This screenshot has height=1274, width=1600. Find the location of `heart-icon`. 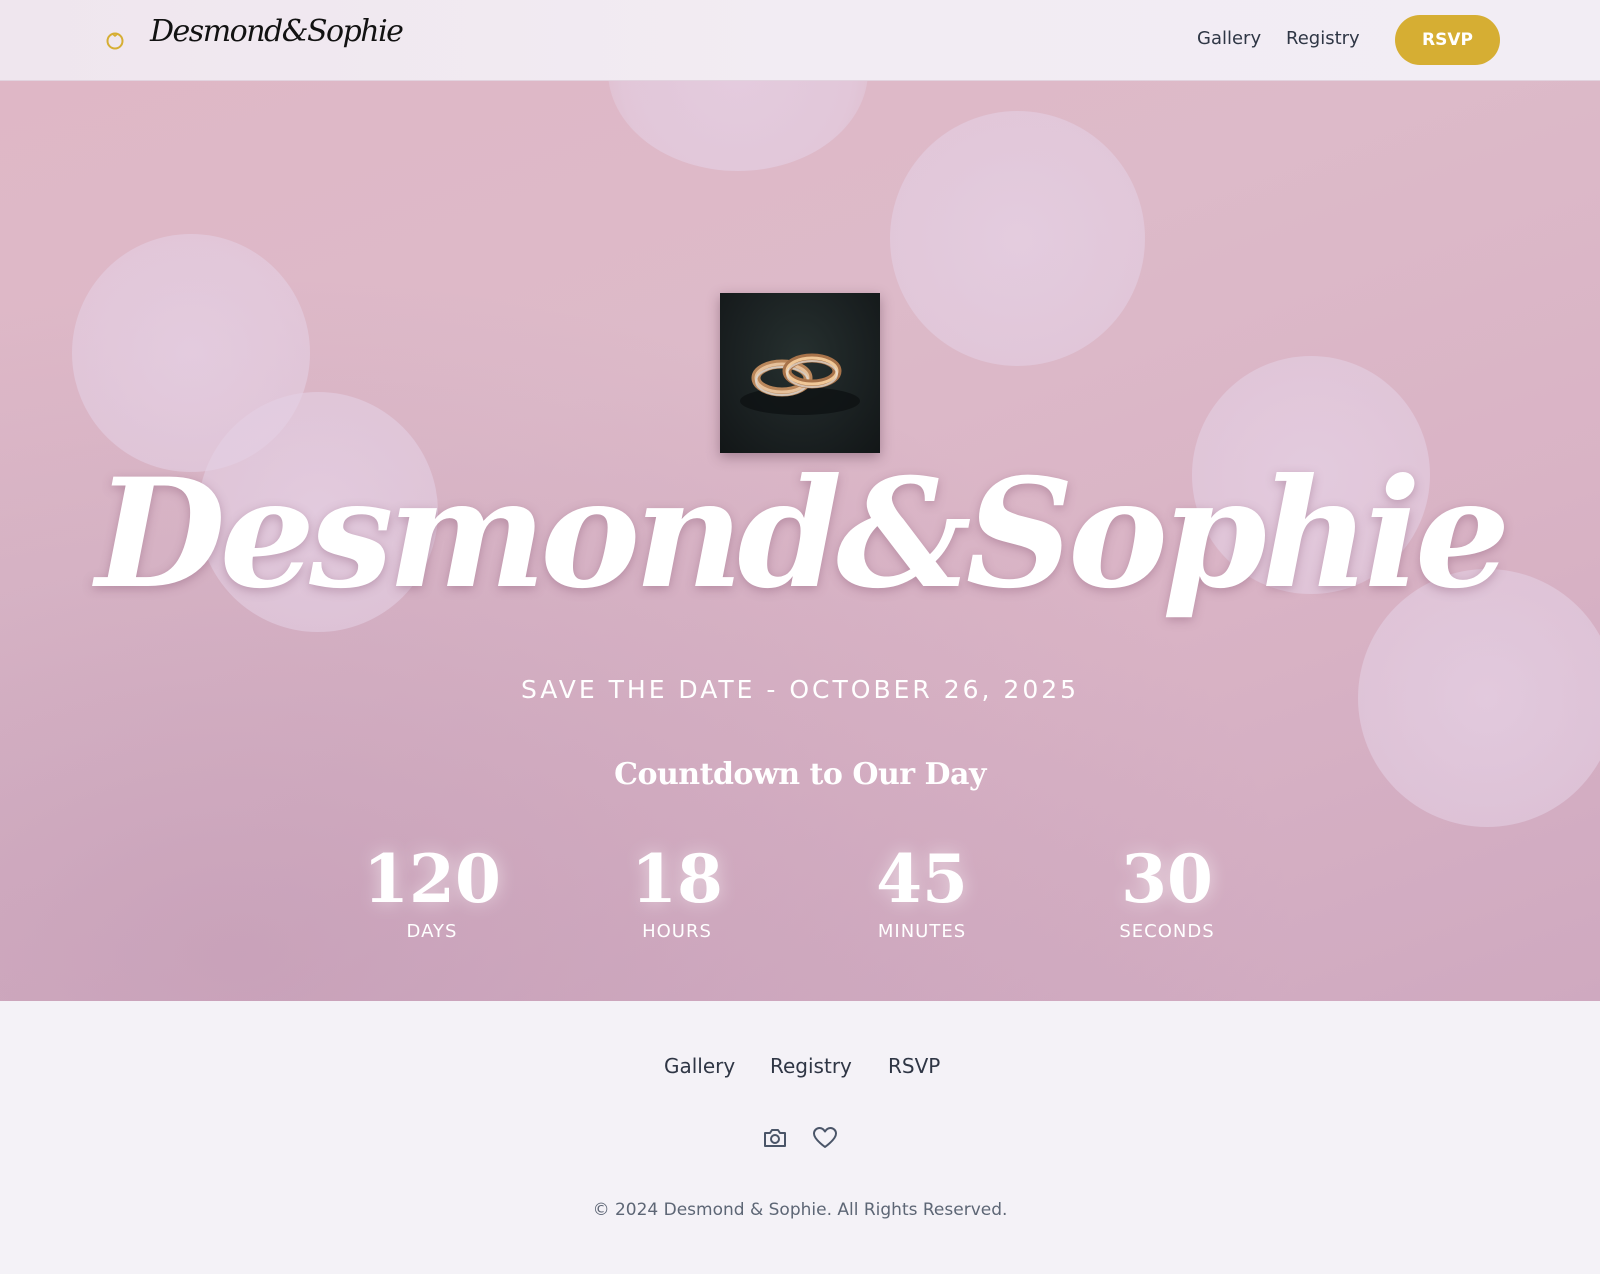

heart-icon is located at coordinates (825, 1138).